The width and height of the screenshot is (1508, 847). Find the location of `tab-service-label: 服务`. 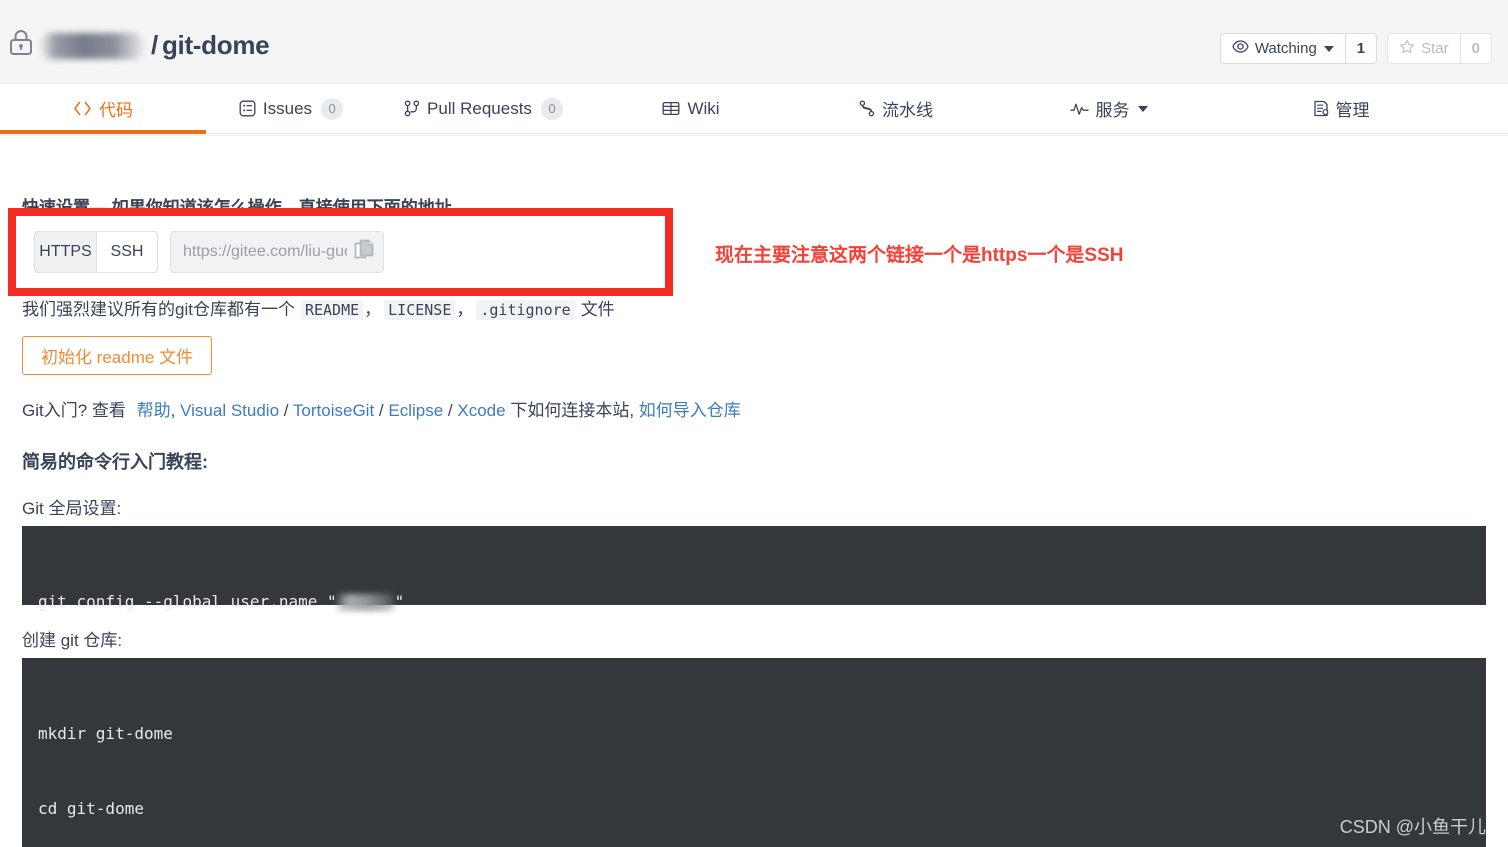

tab-service-label: 服务 is located at coordinates (1112, 110).